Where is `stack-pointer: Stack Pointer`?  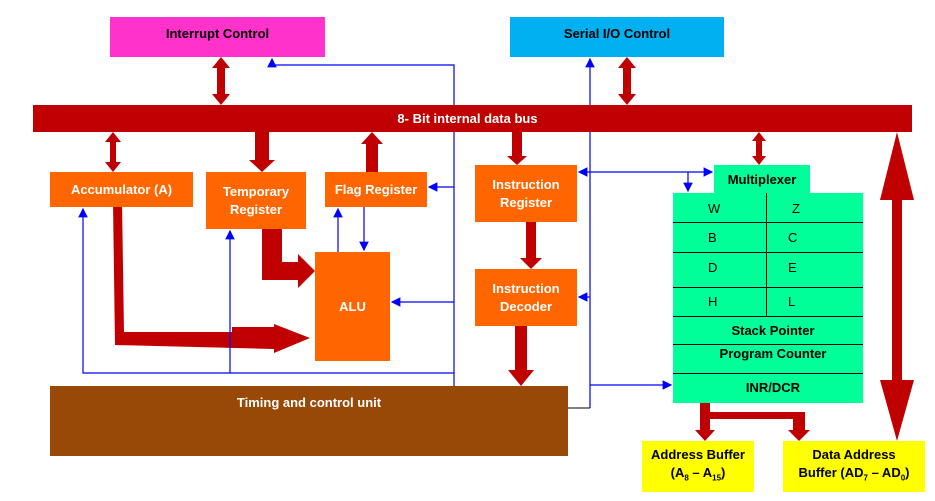 stack-pointer: Stack Pointer is located at coordinates (773, 330).